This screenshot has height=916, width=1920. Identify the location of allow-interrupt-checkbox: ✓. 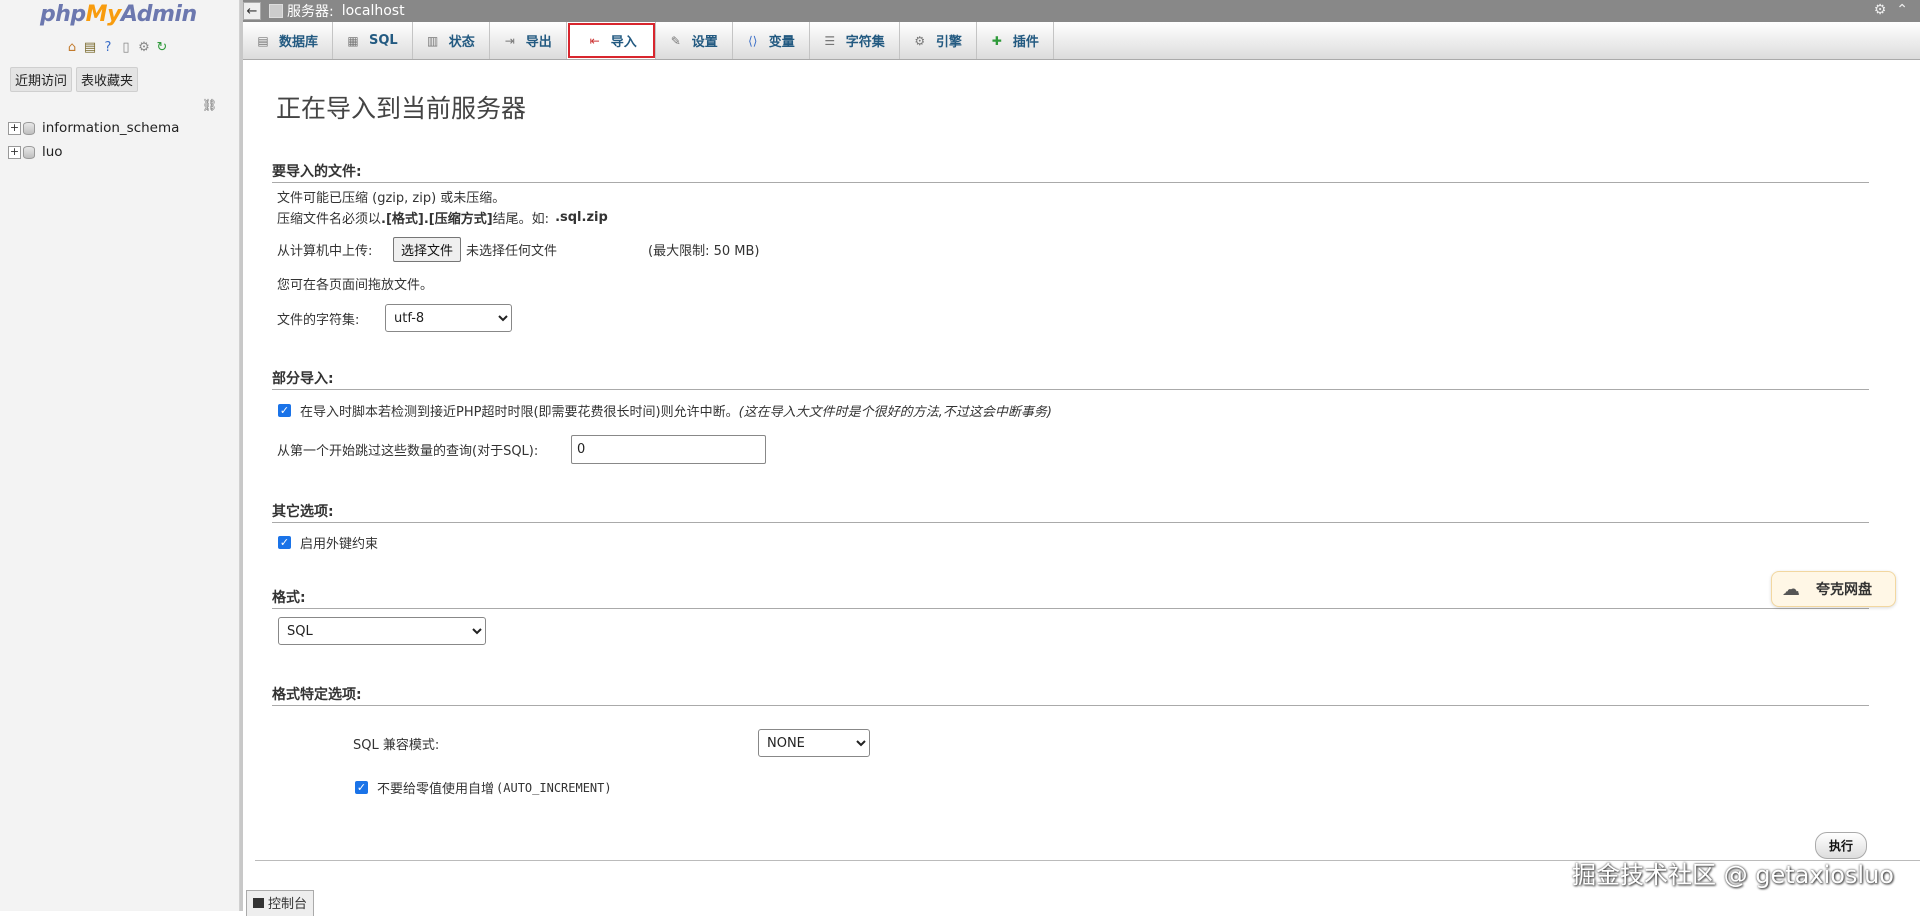
(284, 410).